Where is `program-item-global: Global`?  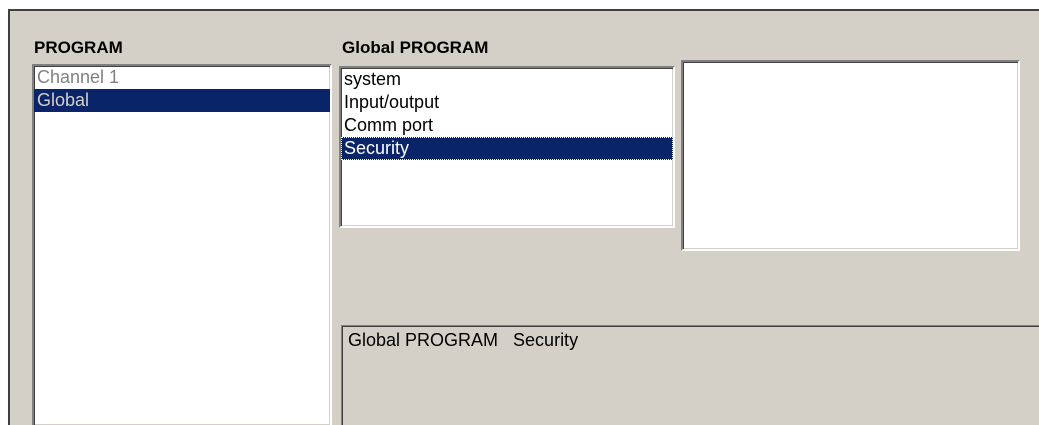
program-item-global: Global is located at coordinates (182, 100).